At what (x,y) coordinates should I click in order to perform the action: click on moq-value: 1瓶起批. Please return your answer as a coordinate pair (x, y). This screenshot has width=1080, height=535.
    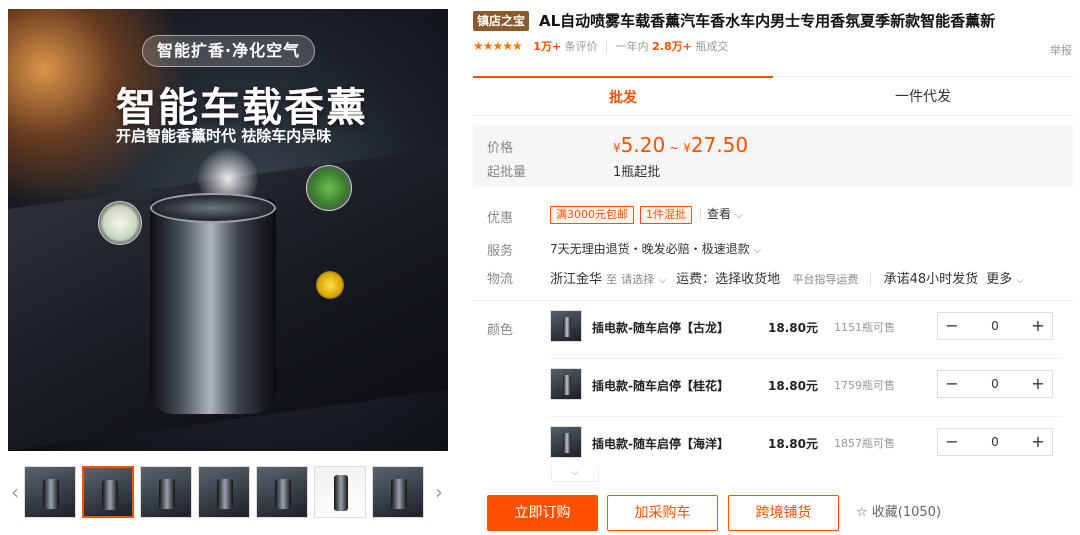
    Looking at the image, I should click on (637, 172).